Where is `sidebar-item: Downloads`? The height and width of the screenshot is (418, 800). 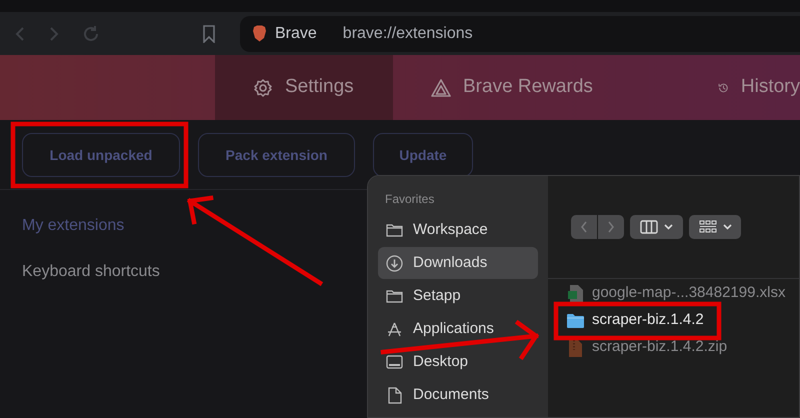
sidebar-item: Downloads is located at coordinates (458, 263).